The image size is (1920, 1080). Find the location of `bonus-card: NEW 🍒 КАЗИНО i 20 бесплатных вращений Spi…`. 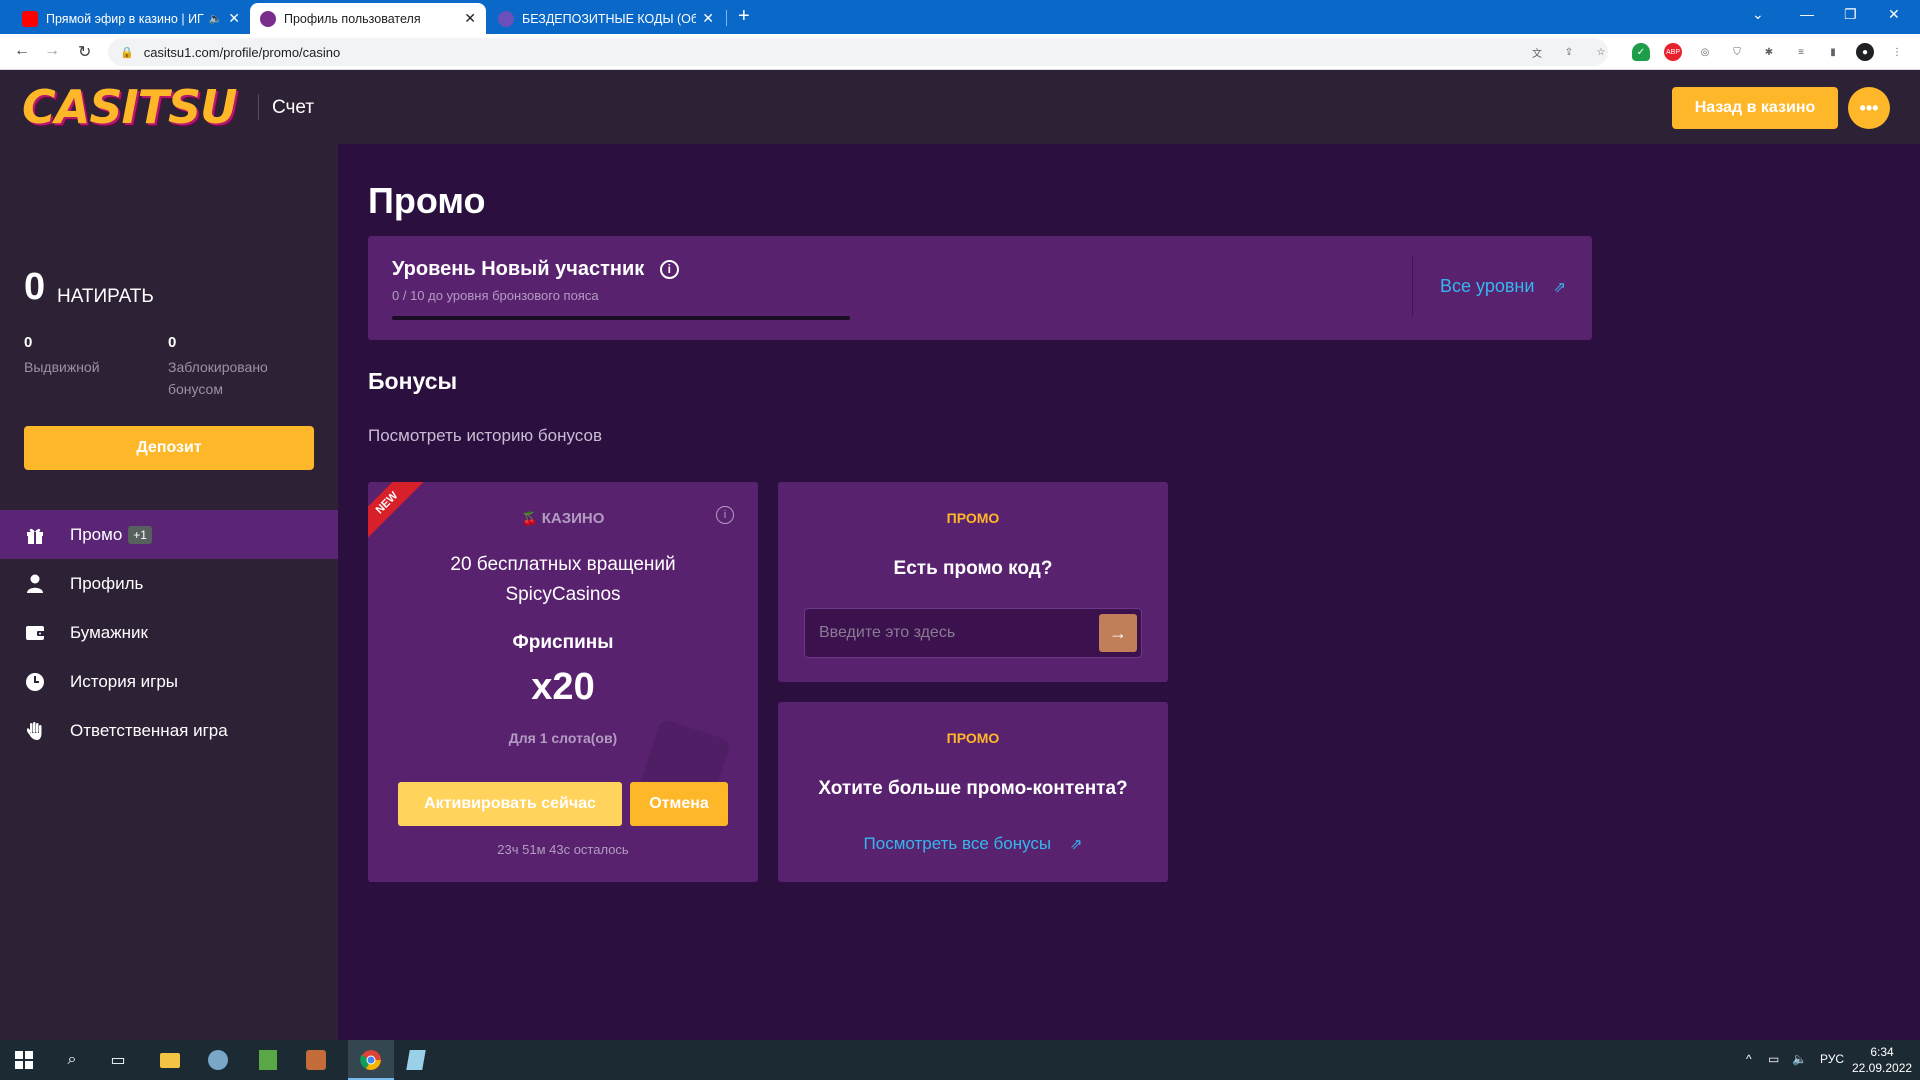

bonus-card: NEW 🍒 КАЗИНО i 20 бесплатных вращений Spi… is located at coordinates (563, 682).